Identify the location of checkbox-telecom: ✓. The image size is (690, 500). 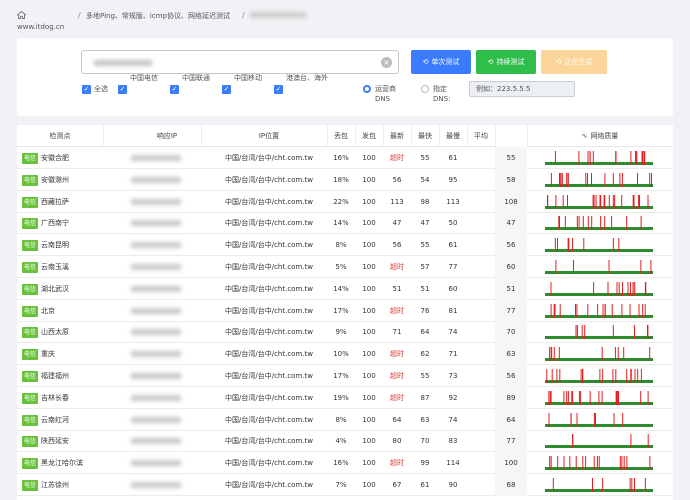
(122, 89).